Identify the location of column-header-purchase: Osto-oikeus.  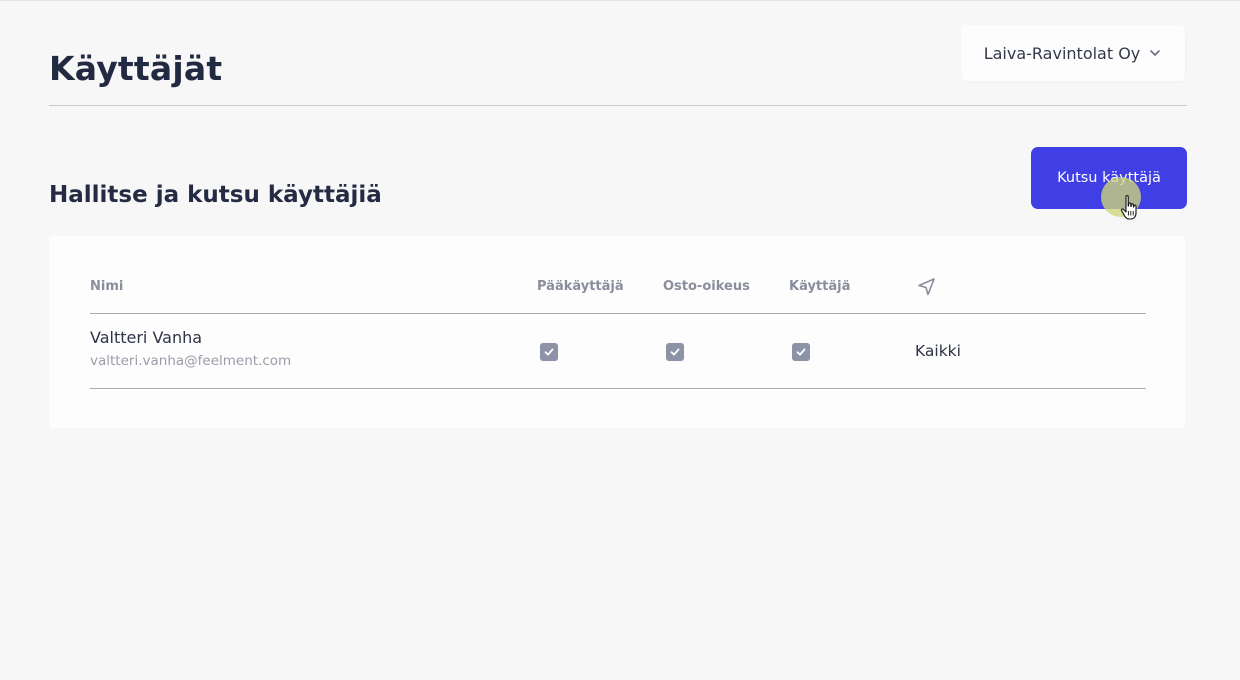
(706, 286).